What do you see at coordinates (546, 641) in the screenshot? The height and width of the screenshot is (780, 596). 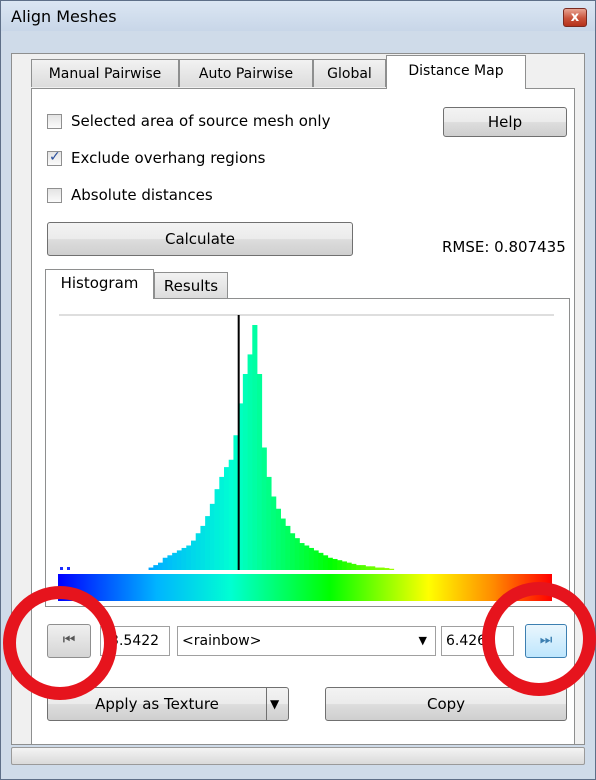 I see `next-range-button: ⏭` at bounding box center [546, 641].